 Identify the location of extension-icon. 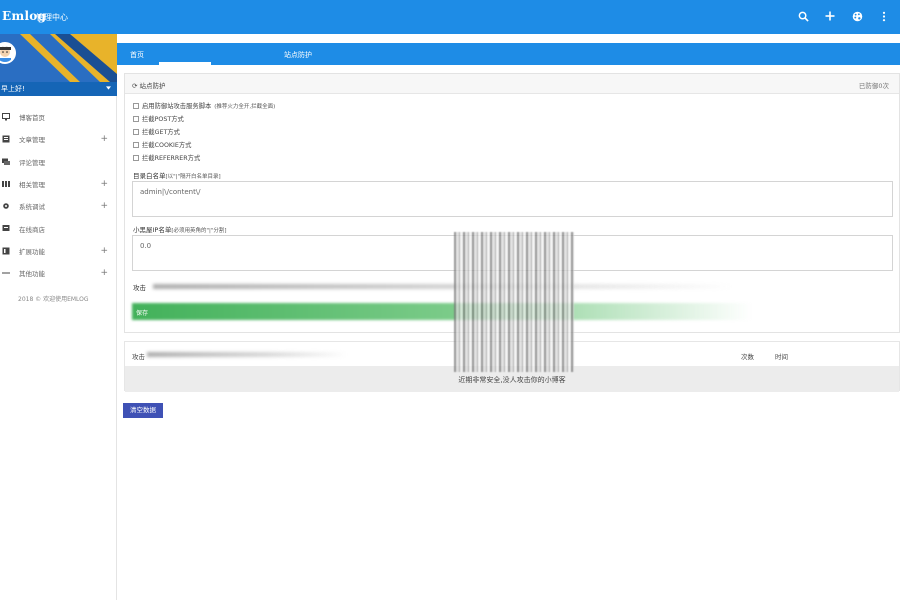
(6, 251).